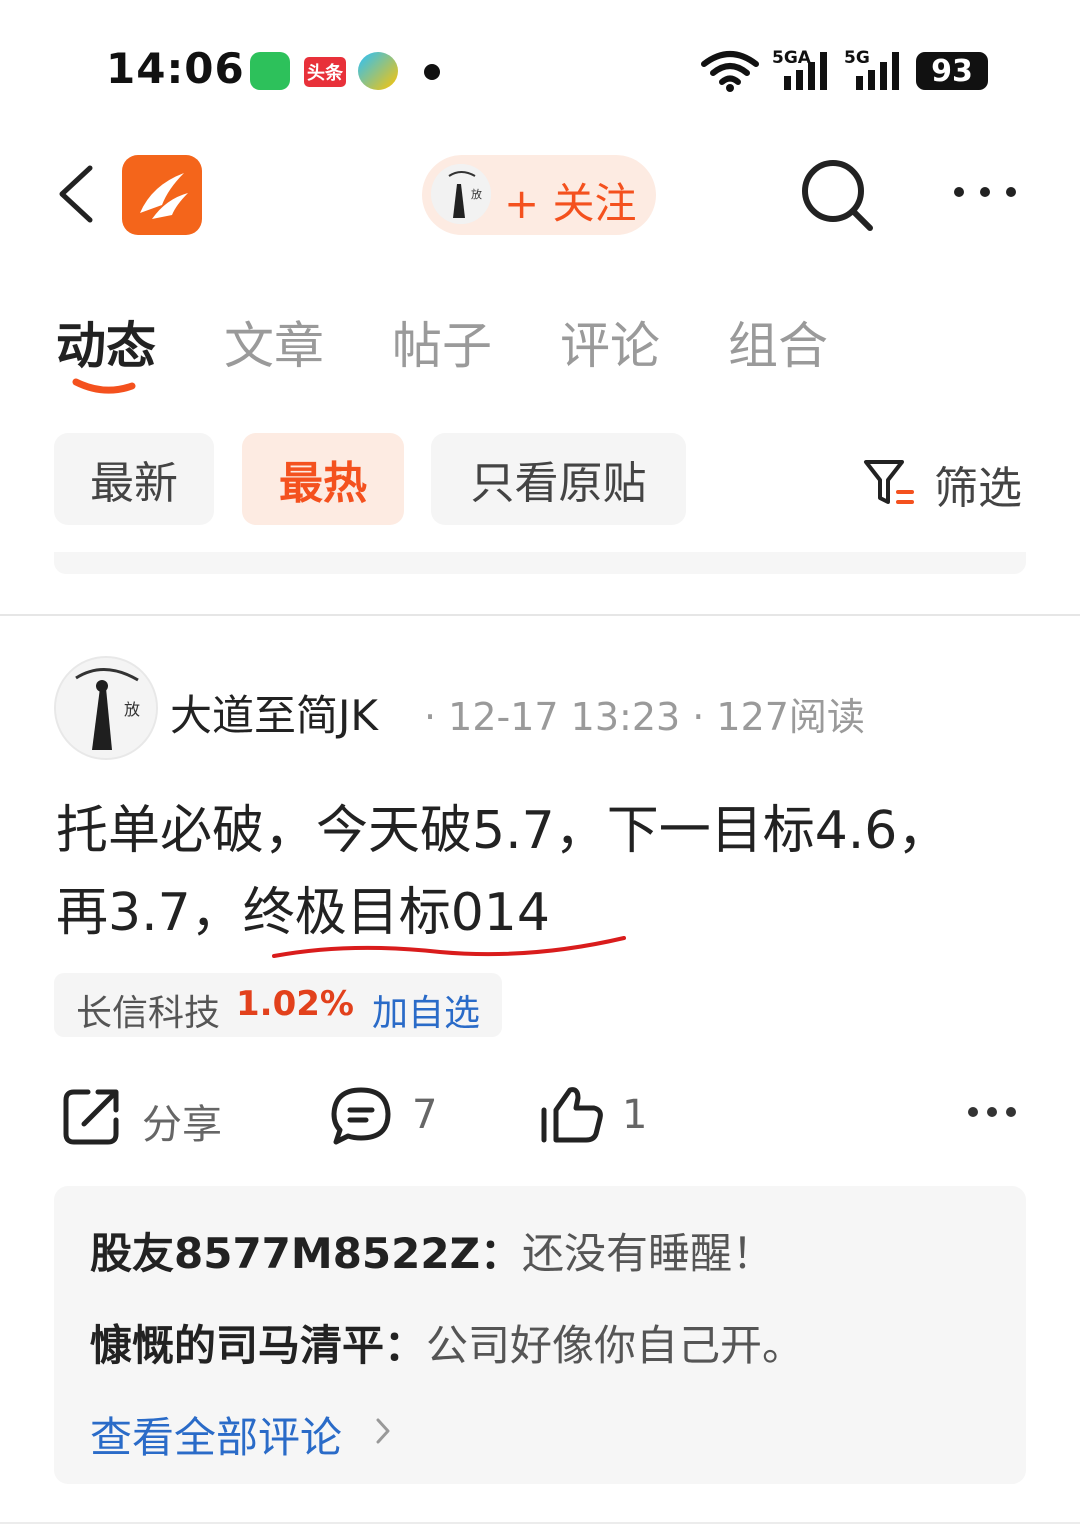 Image resolution: width=1080 pixels, height=1533 pixels. I want to click on filter-latest-chip: 最新, so click(134, 479).